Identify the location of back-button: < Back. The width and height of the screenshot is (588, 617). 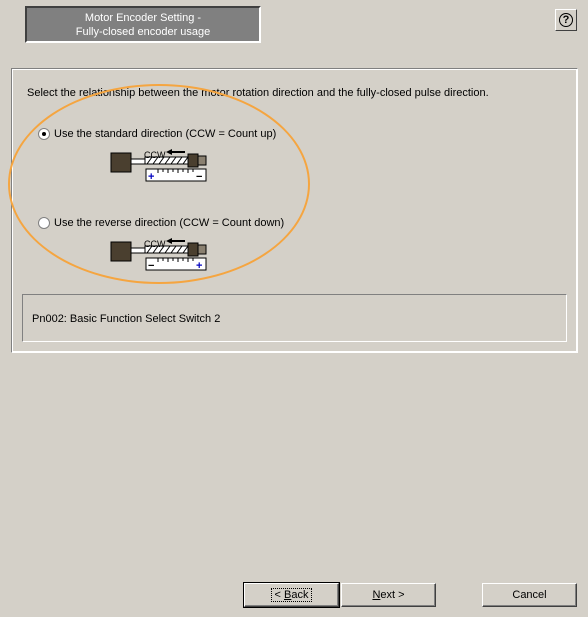
(291, 595).